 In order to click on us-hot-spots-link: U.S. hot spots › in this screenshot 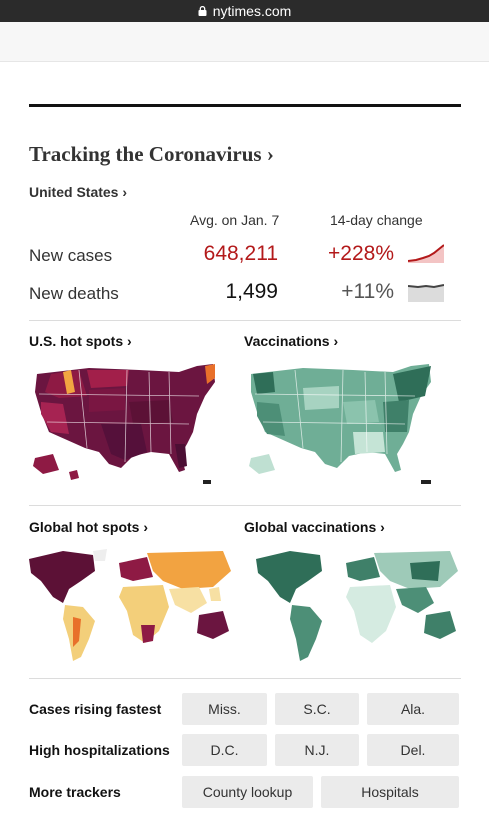, I will do `click(80, 341)`.